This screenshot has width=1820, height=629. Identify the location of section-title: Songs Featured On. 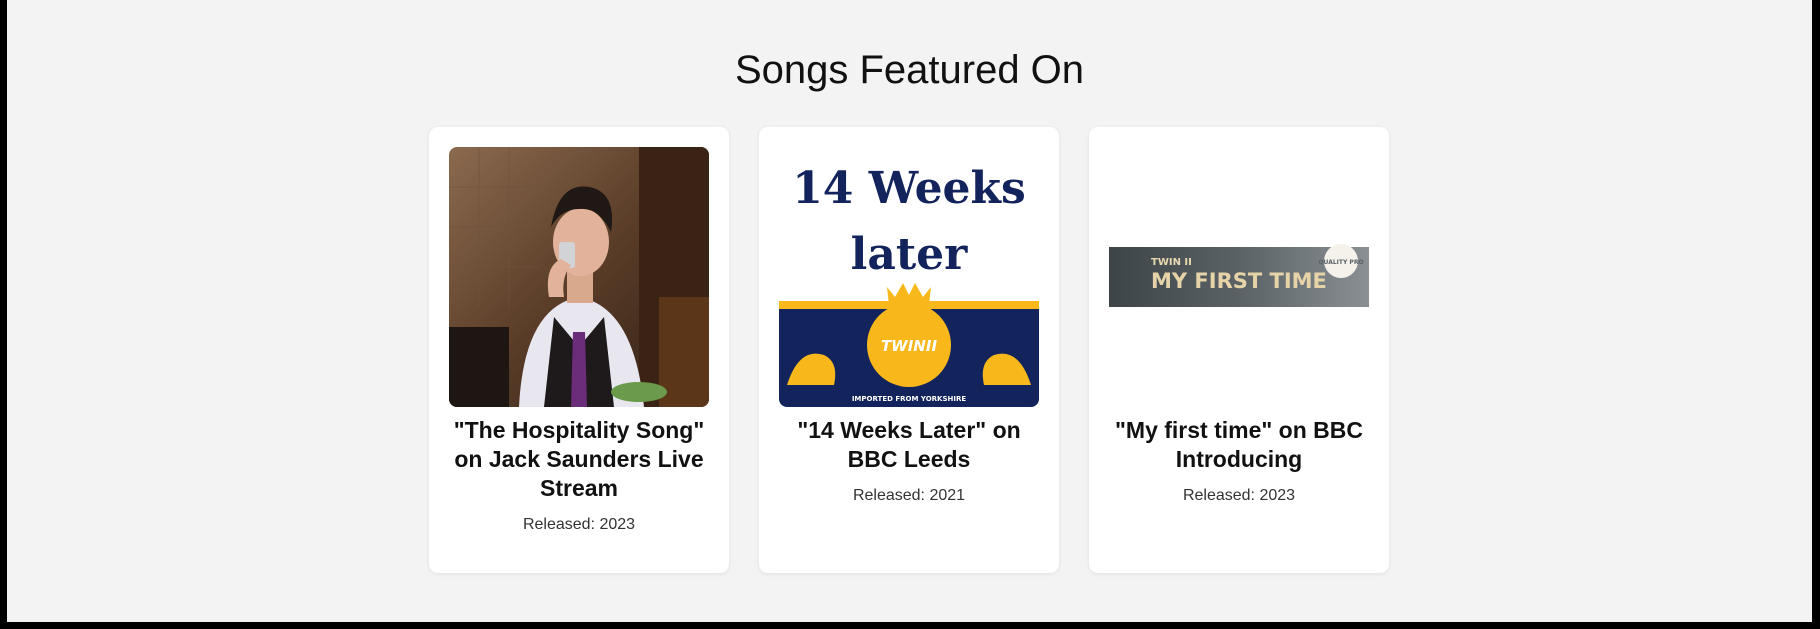
(909, 70).